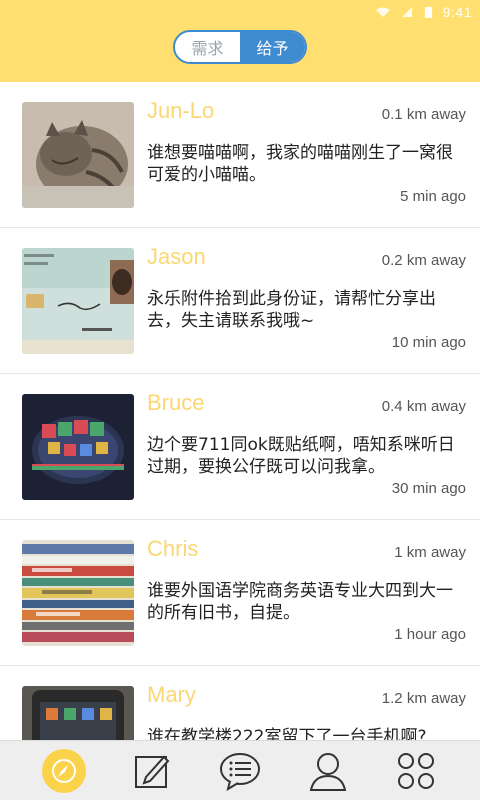  I want to click on nav-active-indicator, so click(64, 770).